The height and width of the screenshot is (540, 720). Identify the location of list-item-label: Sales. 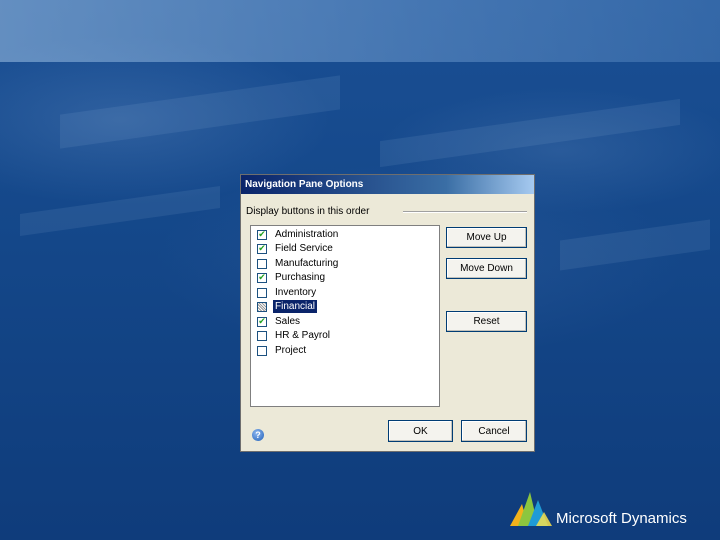
(288, 321).